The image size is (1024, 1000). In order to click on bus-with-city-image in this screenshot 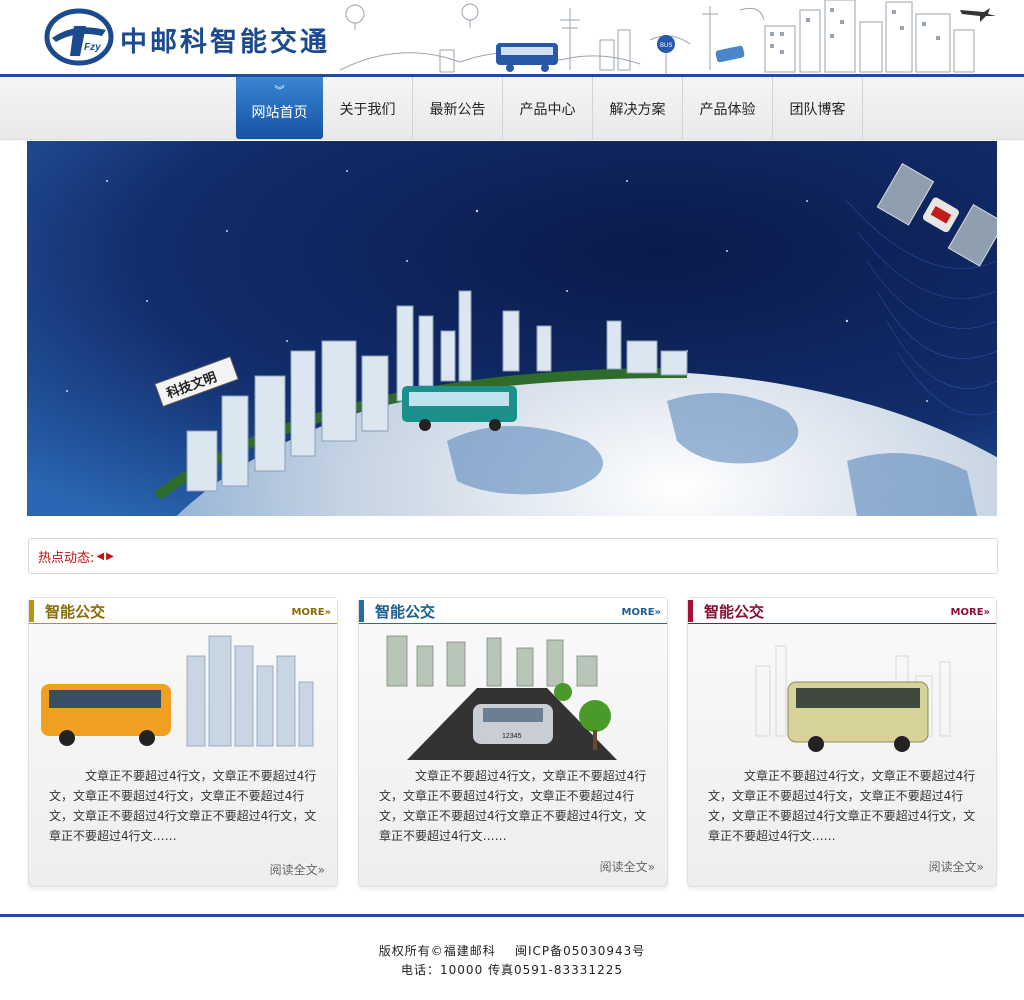, I will do `click(177, 691)`.